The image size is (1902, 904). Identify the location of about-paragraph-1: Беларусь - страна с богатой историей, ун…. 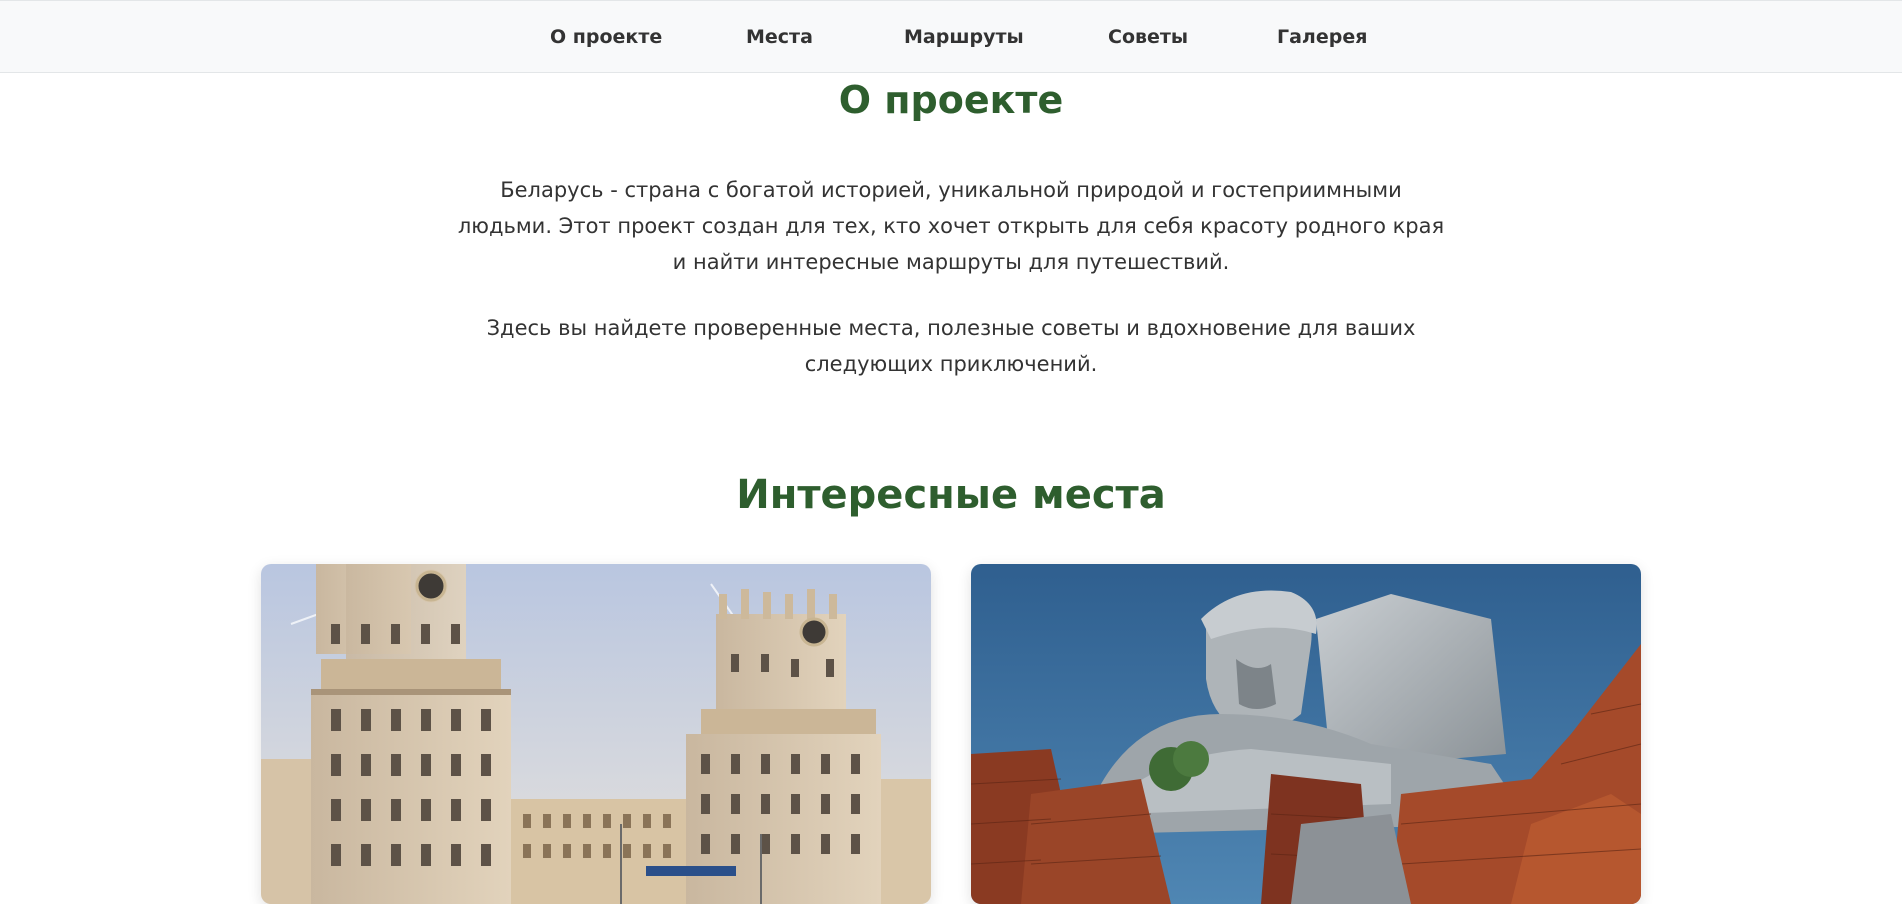
(951, 226).